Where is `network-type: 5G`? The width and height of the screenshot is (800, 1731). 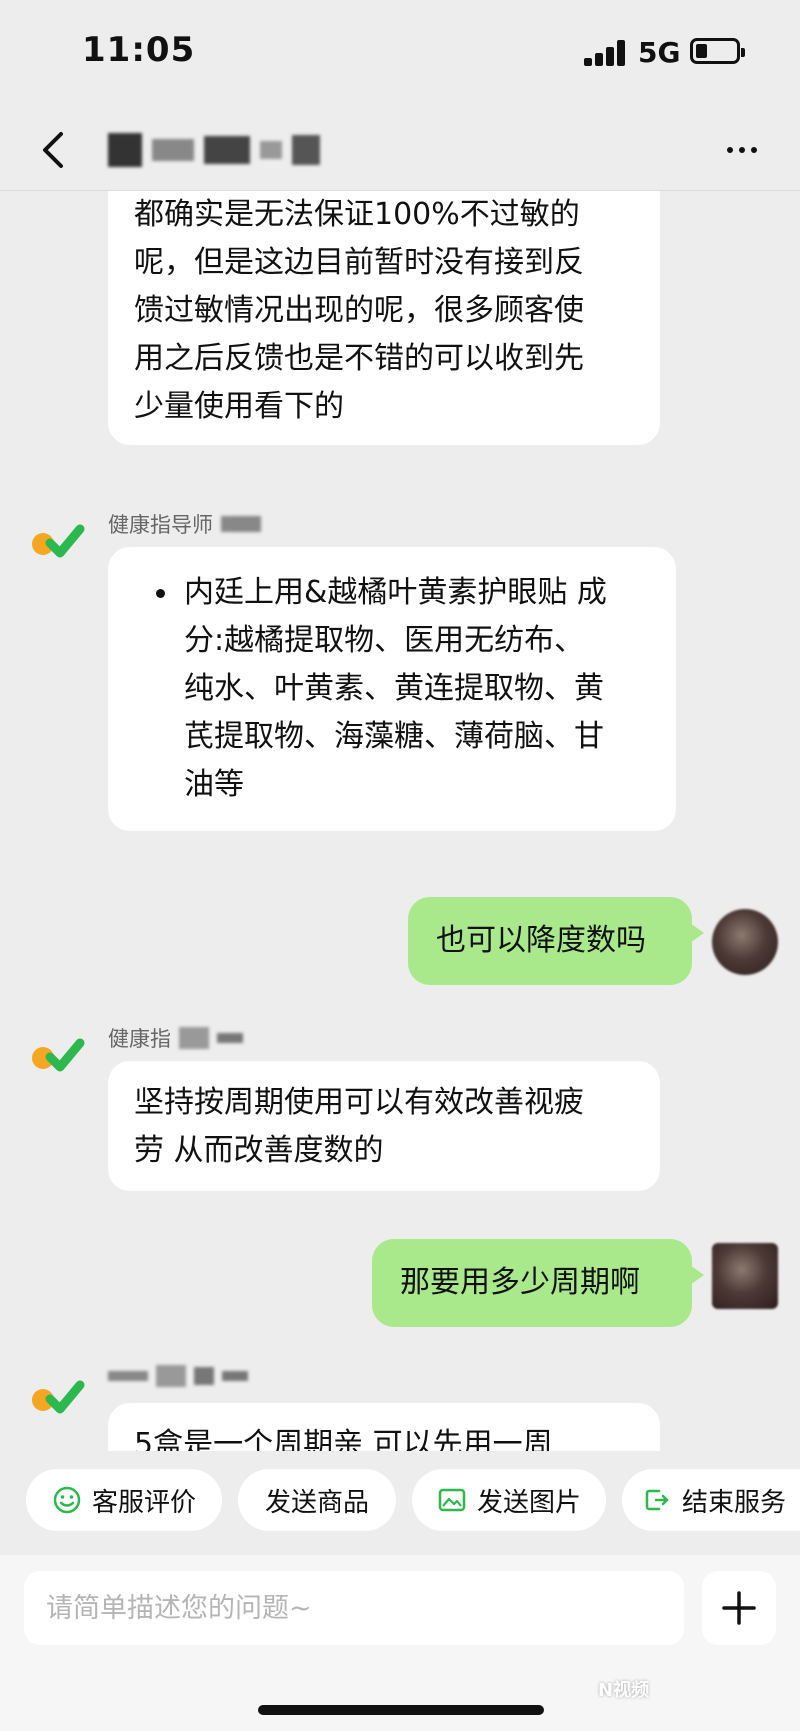 network-type: 5G is located at coordinates (659, 52).